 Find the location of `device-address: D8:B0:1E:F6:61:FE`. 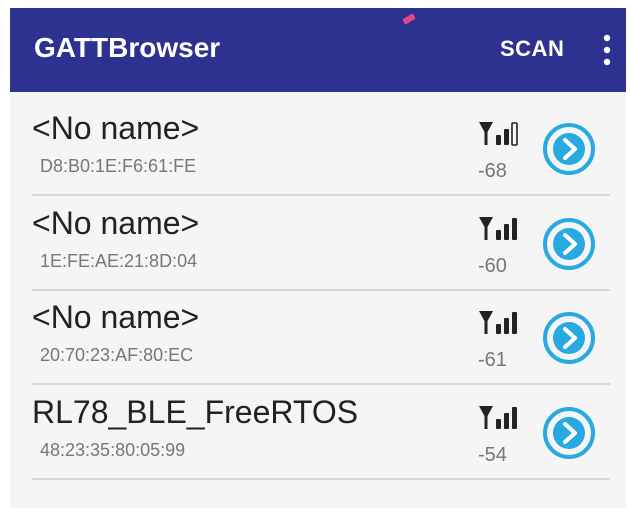

device-address: D8:B0:1E:F6:61:FE is located at coordinates (118, 166).